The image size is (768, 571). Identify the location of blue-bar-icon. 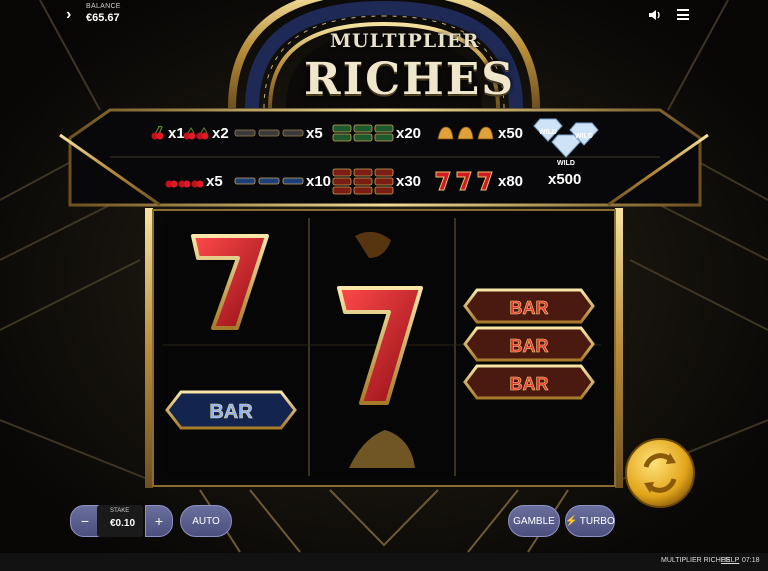
(269, 181).